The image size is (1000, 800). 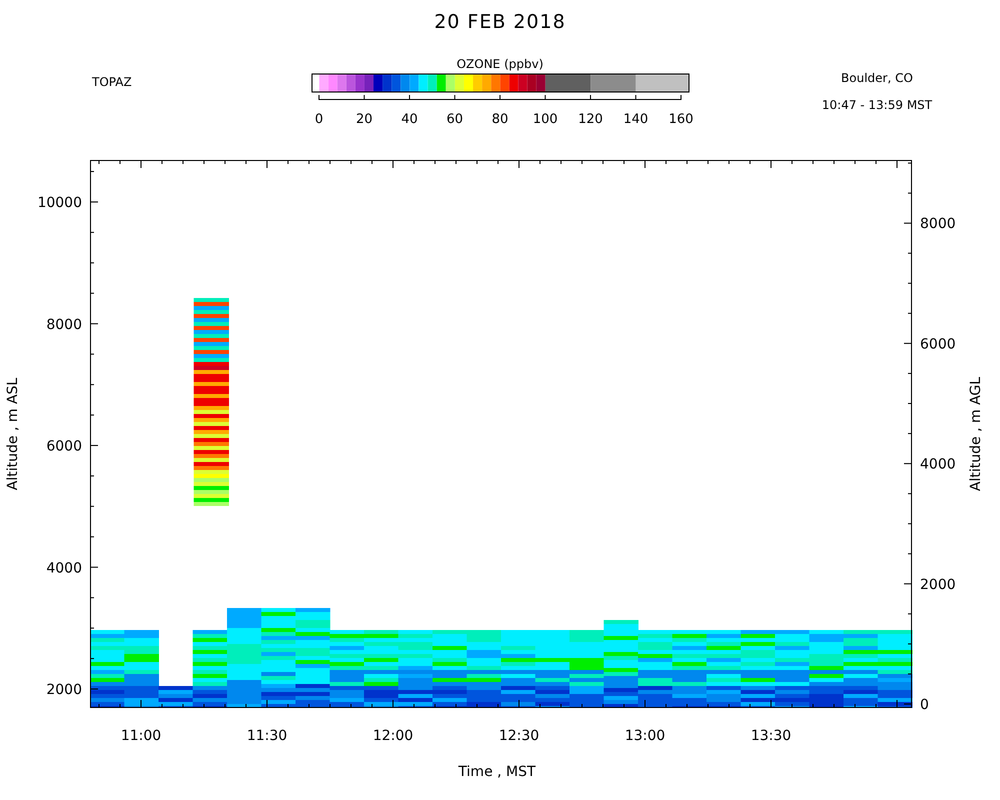 I want to click on axis-tick-label: 13:30, so click(x=771, y=736).